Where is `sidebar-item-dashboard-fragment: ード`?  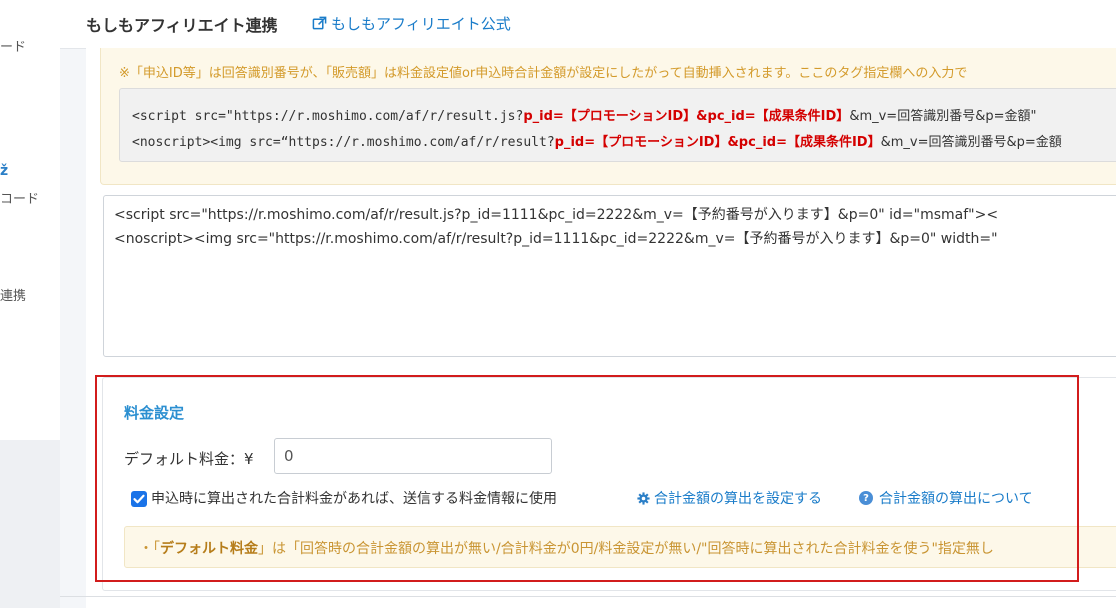 sidebar-item-dashboard-fragment: ード is located at coordinates (13, 45).